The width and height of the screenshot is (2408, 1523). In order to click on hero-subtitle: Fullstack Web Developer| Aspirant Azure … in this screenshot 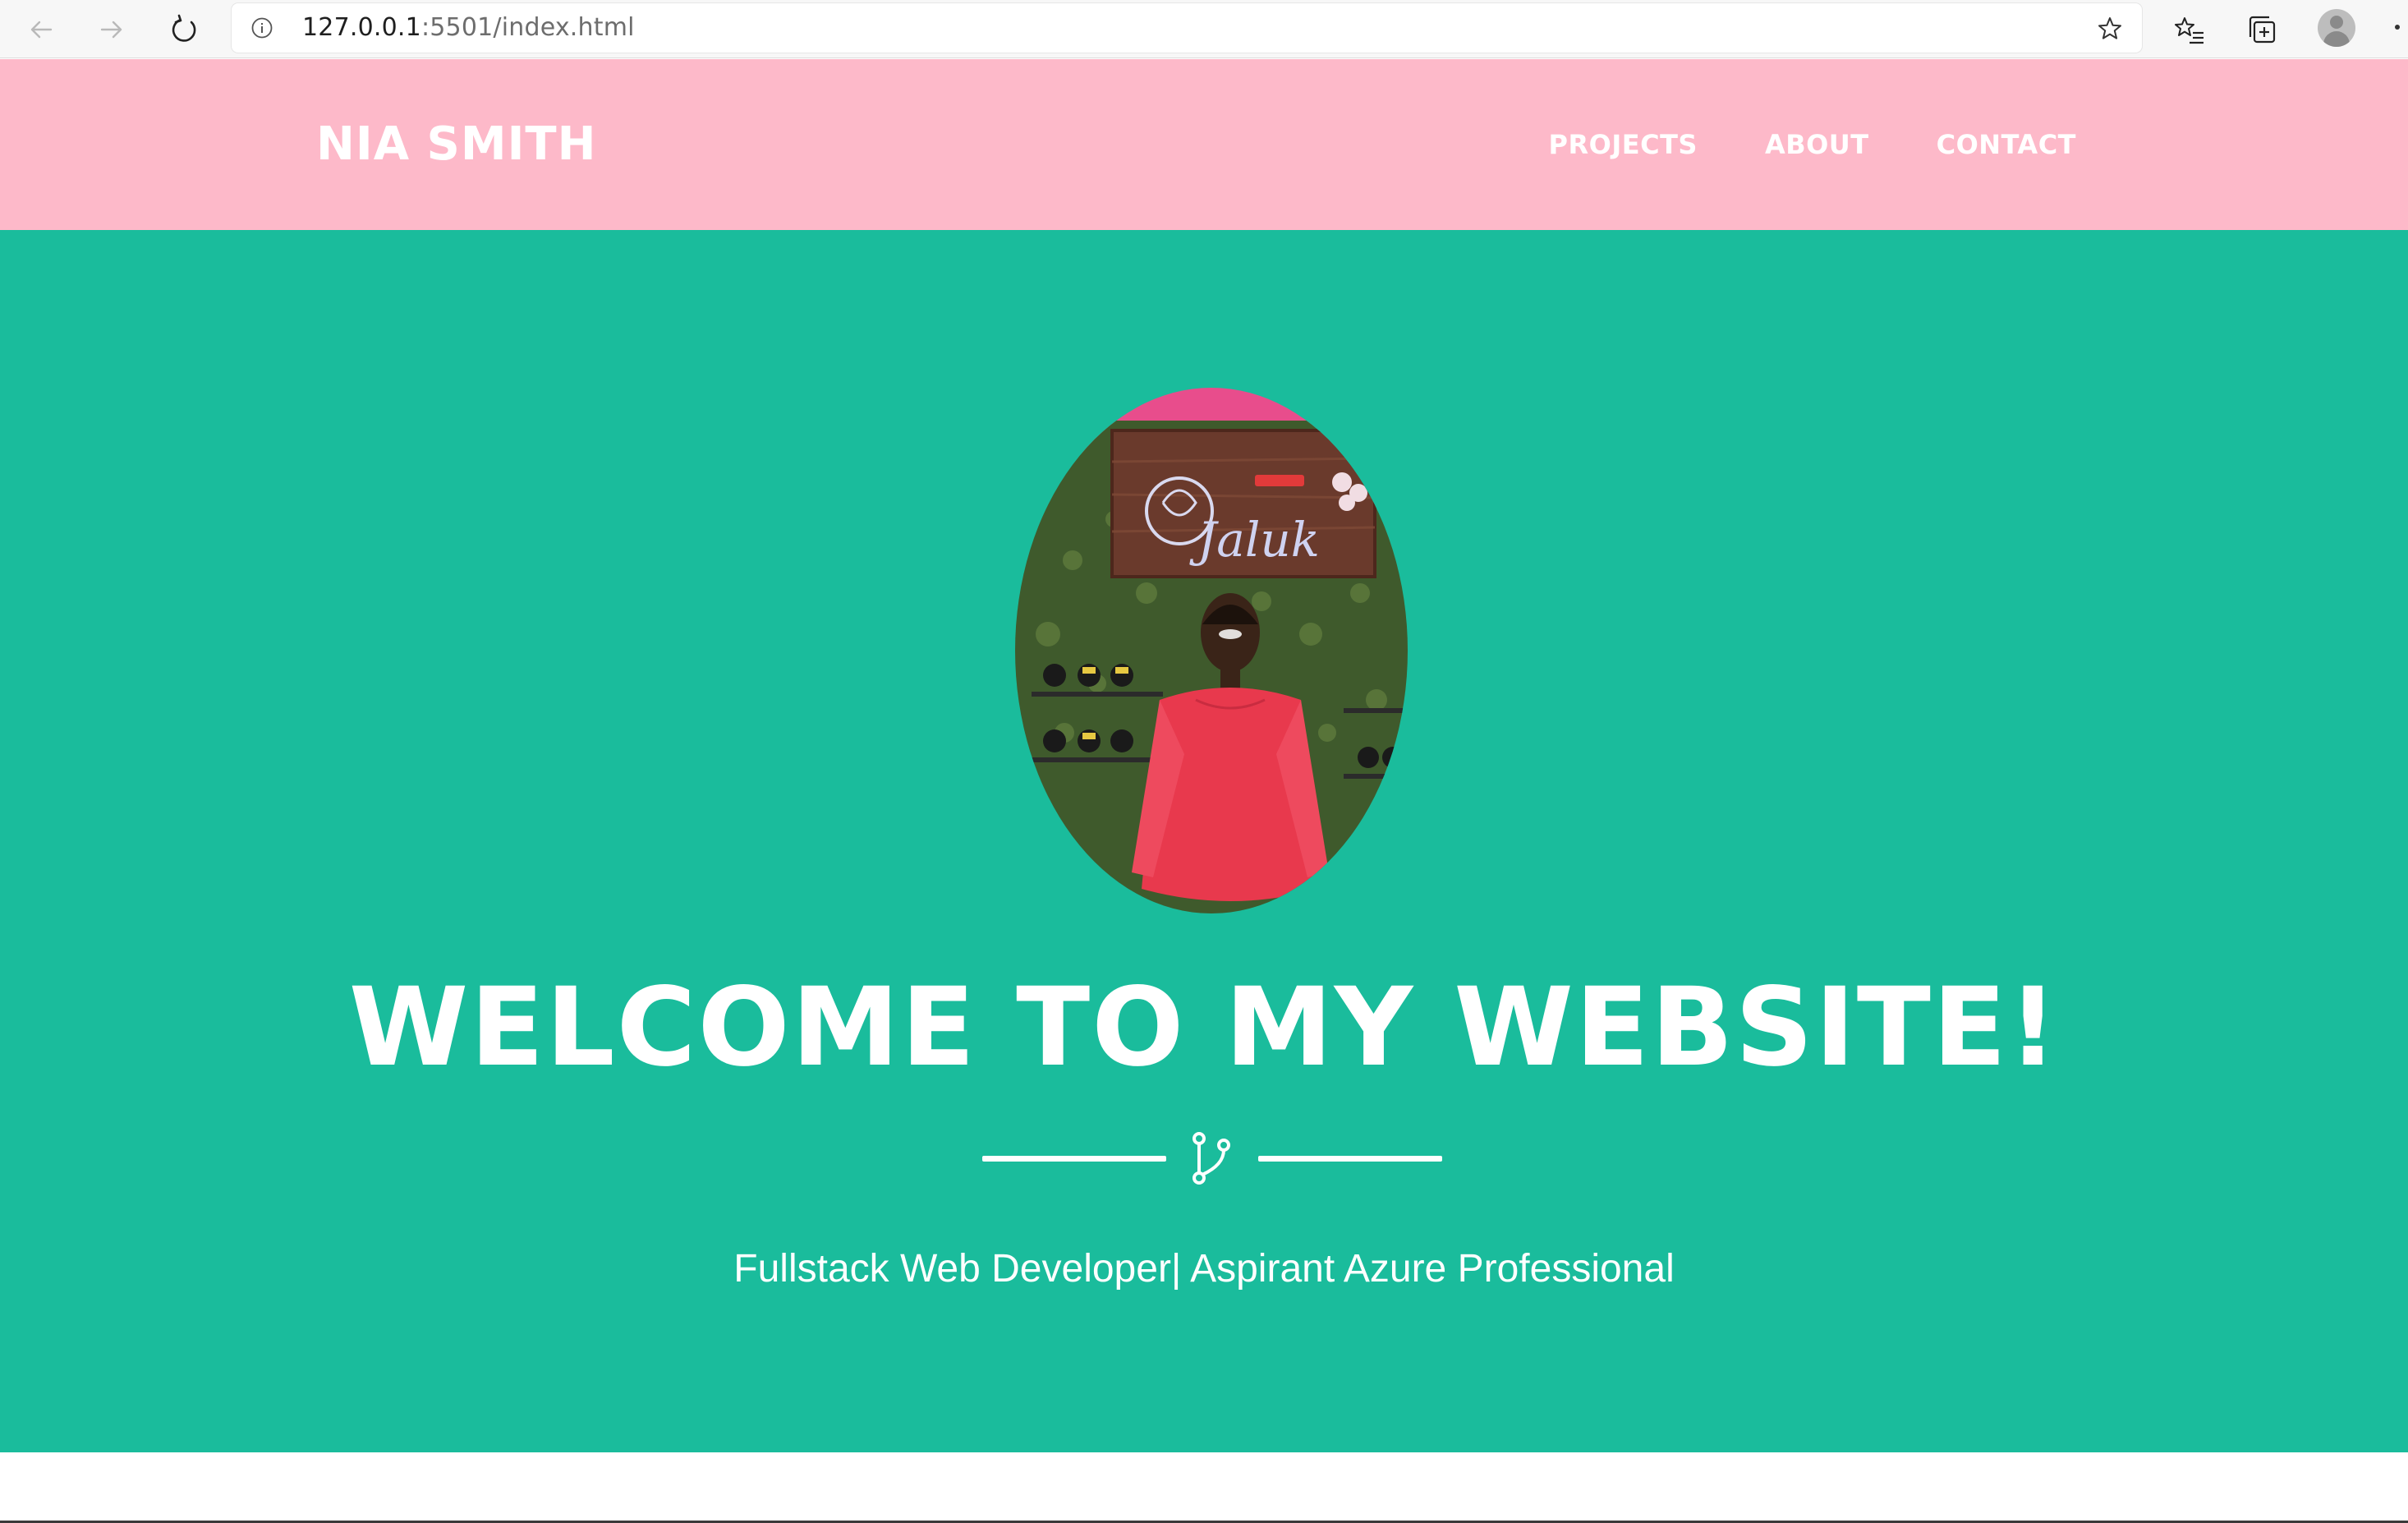, I will do `click(1204, 1269)`.